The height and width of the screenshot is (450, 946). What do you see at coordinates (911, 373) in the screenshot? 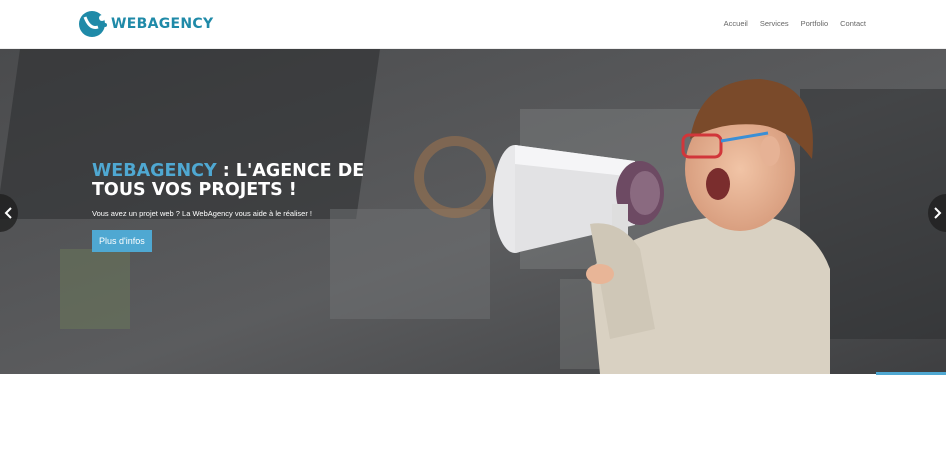
I see `slide-progress-bar` at bounding box center [911, 373].